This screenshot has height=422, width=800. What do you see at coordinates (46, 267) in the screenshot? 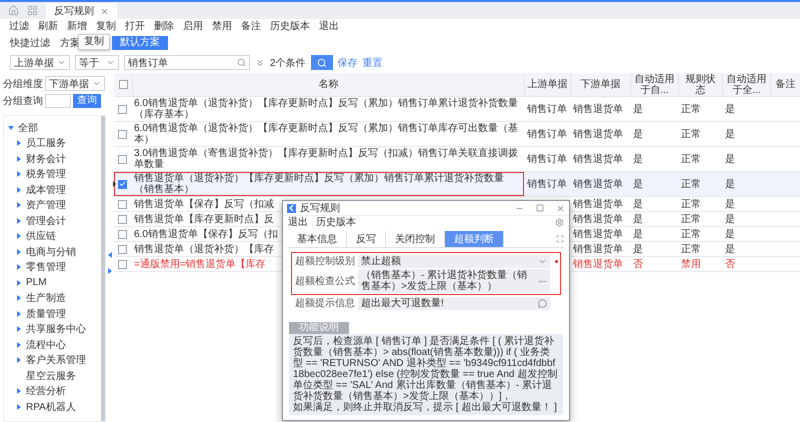
I see `tree-item: 零售管理` at bounding box center [46, 267].